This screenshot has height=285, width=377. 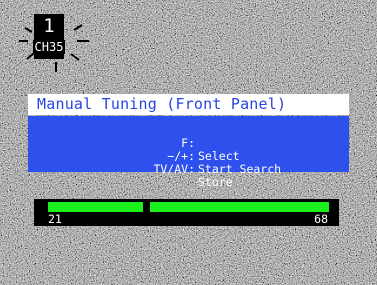 I want to click on menu-row-action: Store, so click(x=215, y=182).